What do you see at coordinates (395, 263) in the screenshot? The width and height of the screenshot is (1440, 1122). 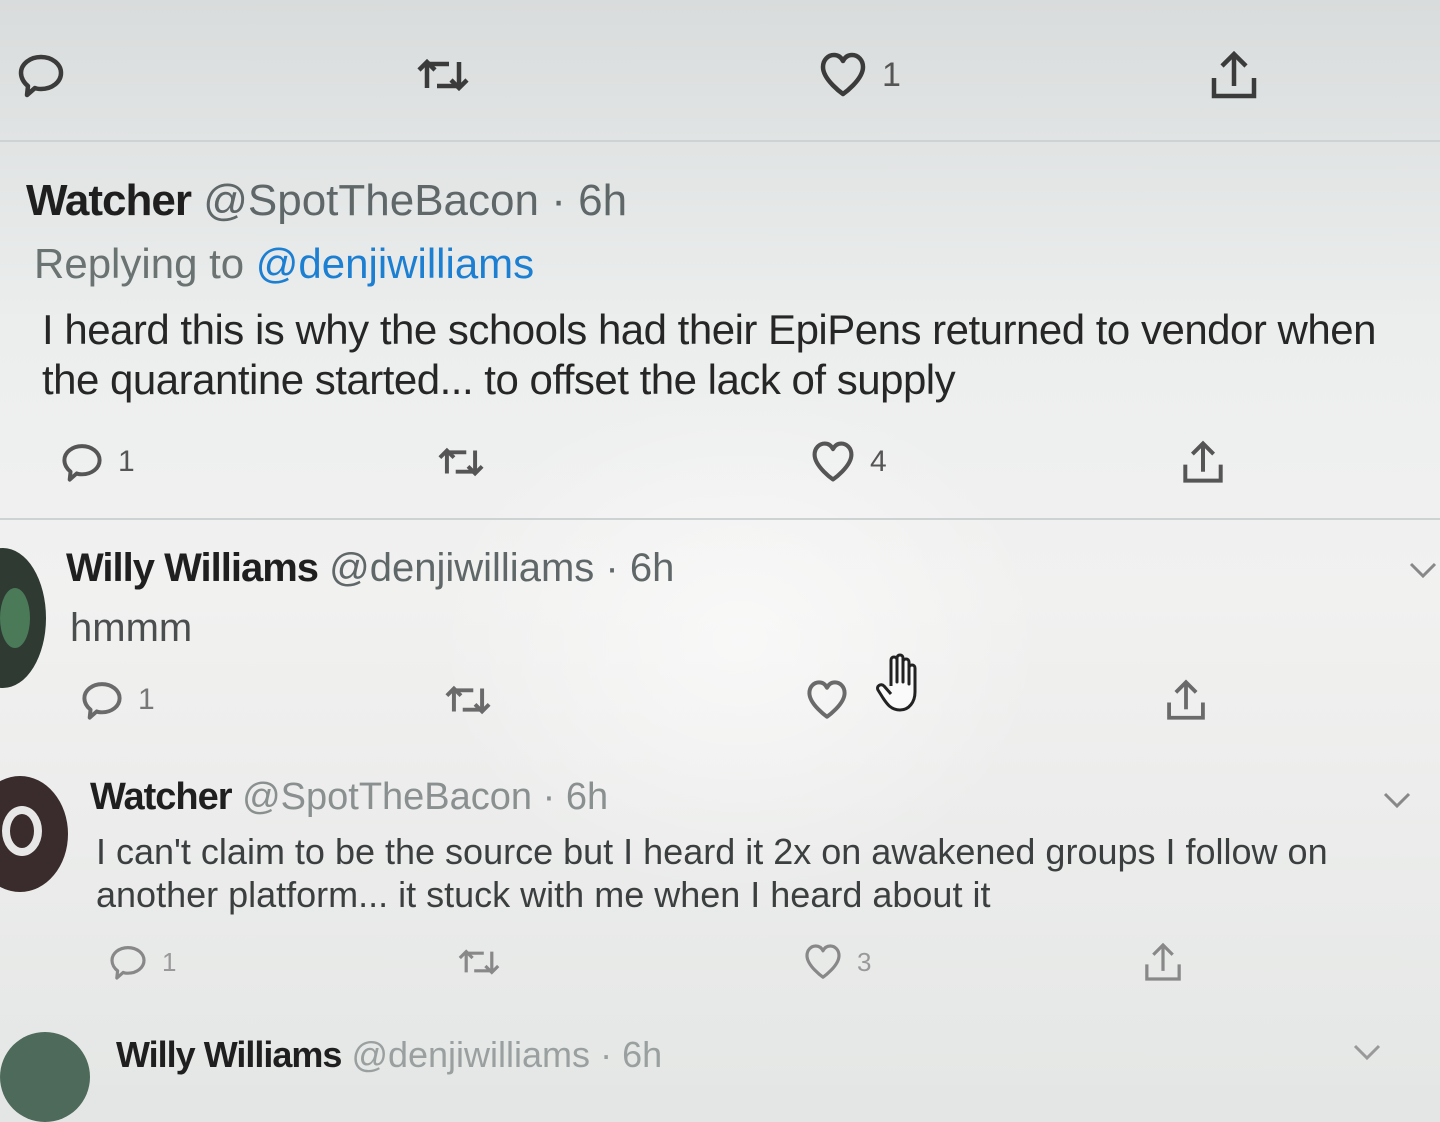 I see `mention-link: @denjiwilliams` at bounding box center [395, 263].